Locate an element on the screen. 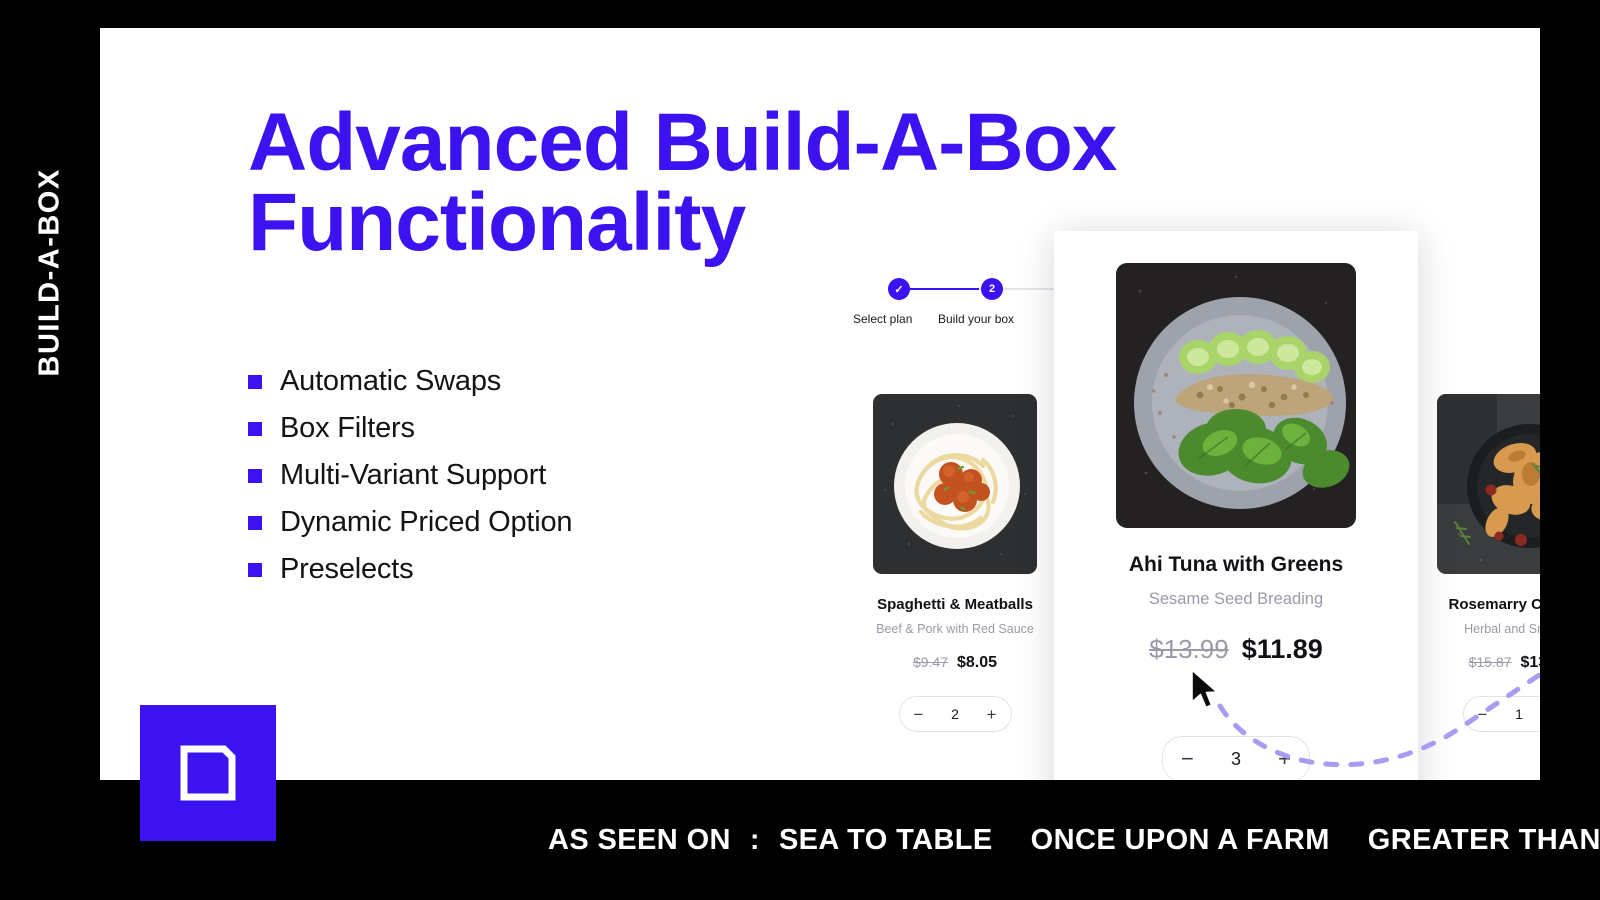 This screenshot has height=900, width=1600. compare-at-price: $13.99 is located at coordinates (1189, 649).